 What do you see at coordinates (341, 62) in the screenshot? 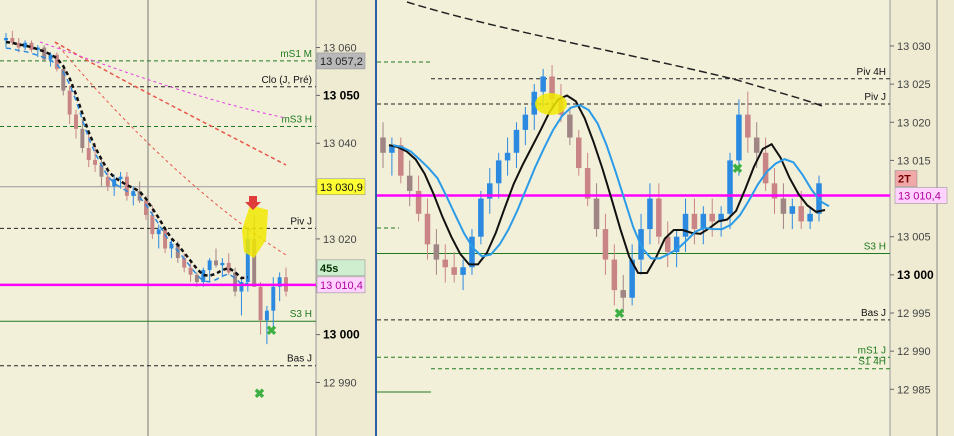
I see `price-label: 13 057,2` at bounding box center [341, 62].